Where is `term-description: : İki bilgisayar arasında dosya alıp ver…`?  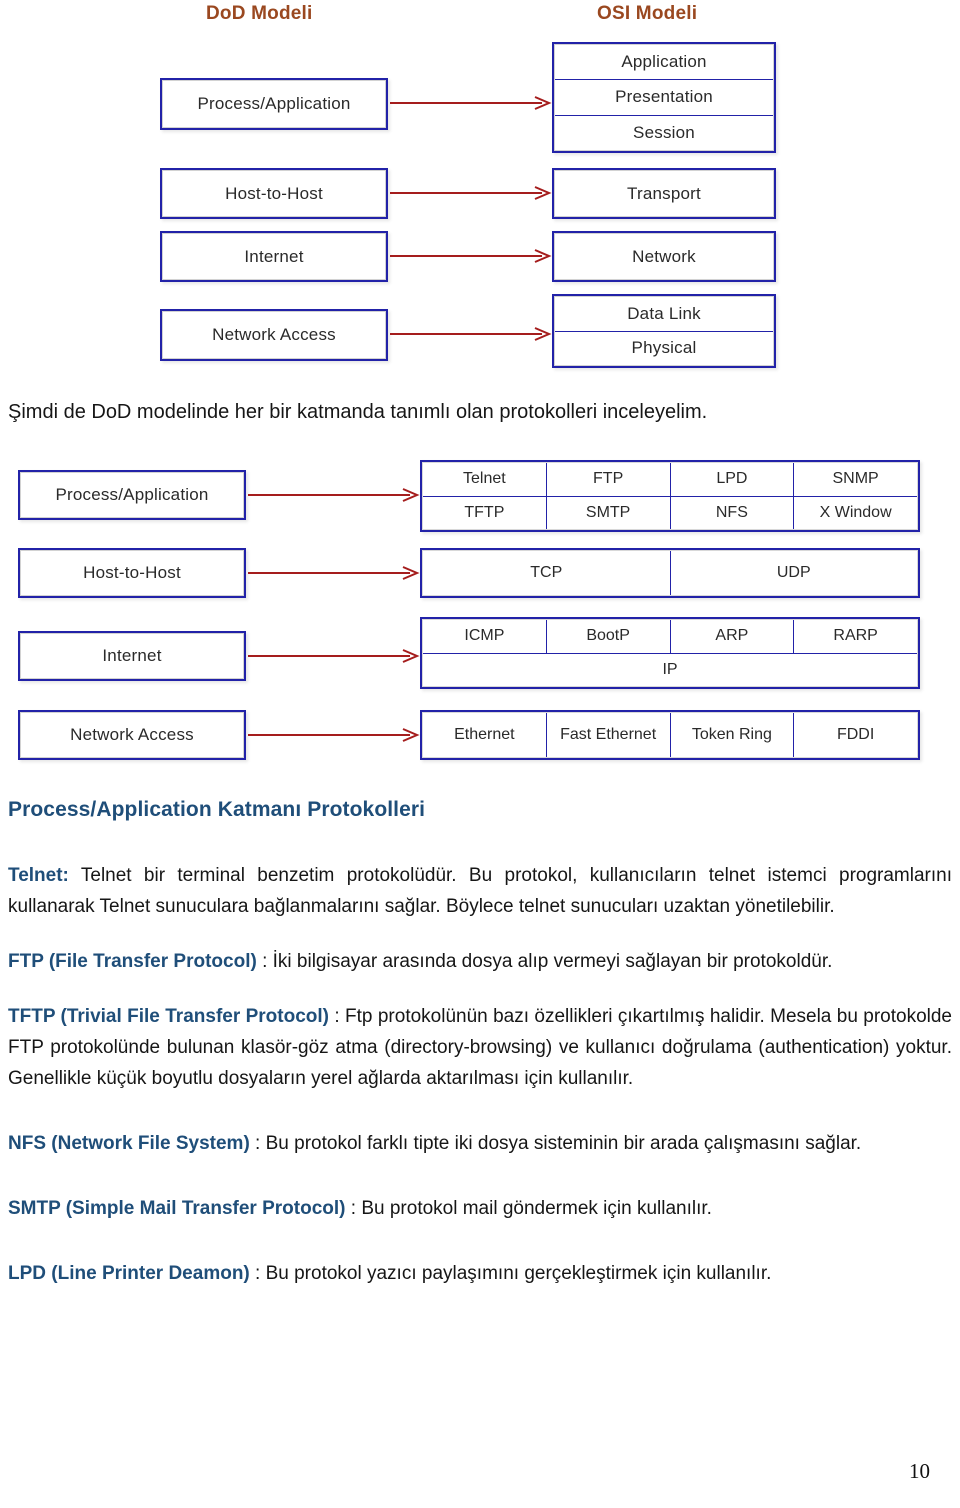 term-description: : İki bilgisayar arasında dosya alıp ver… is located at coordinates (544, 961).